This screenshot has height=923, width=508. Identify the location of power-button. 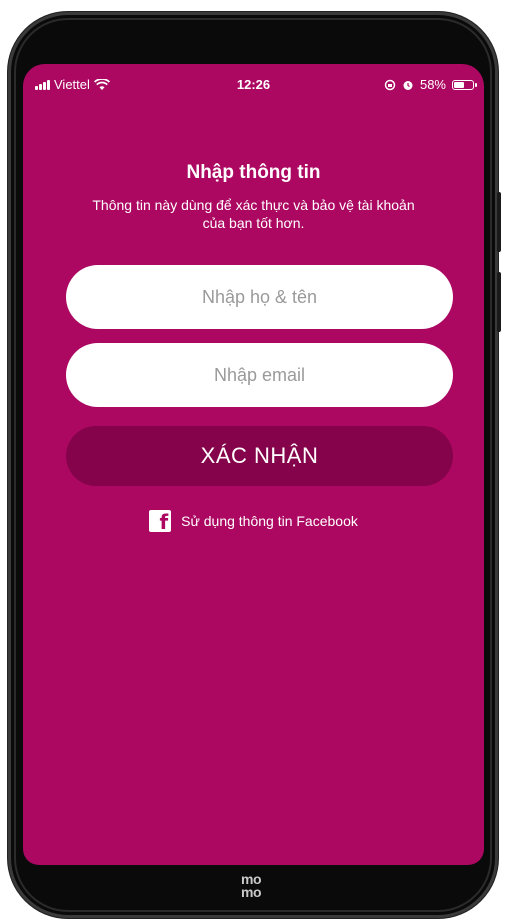
(499, 302).